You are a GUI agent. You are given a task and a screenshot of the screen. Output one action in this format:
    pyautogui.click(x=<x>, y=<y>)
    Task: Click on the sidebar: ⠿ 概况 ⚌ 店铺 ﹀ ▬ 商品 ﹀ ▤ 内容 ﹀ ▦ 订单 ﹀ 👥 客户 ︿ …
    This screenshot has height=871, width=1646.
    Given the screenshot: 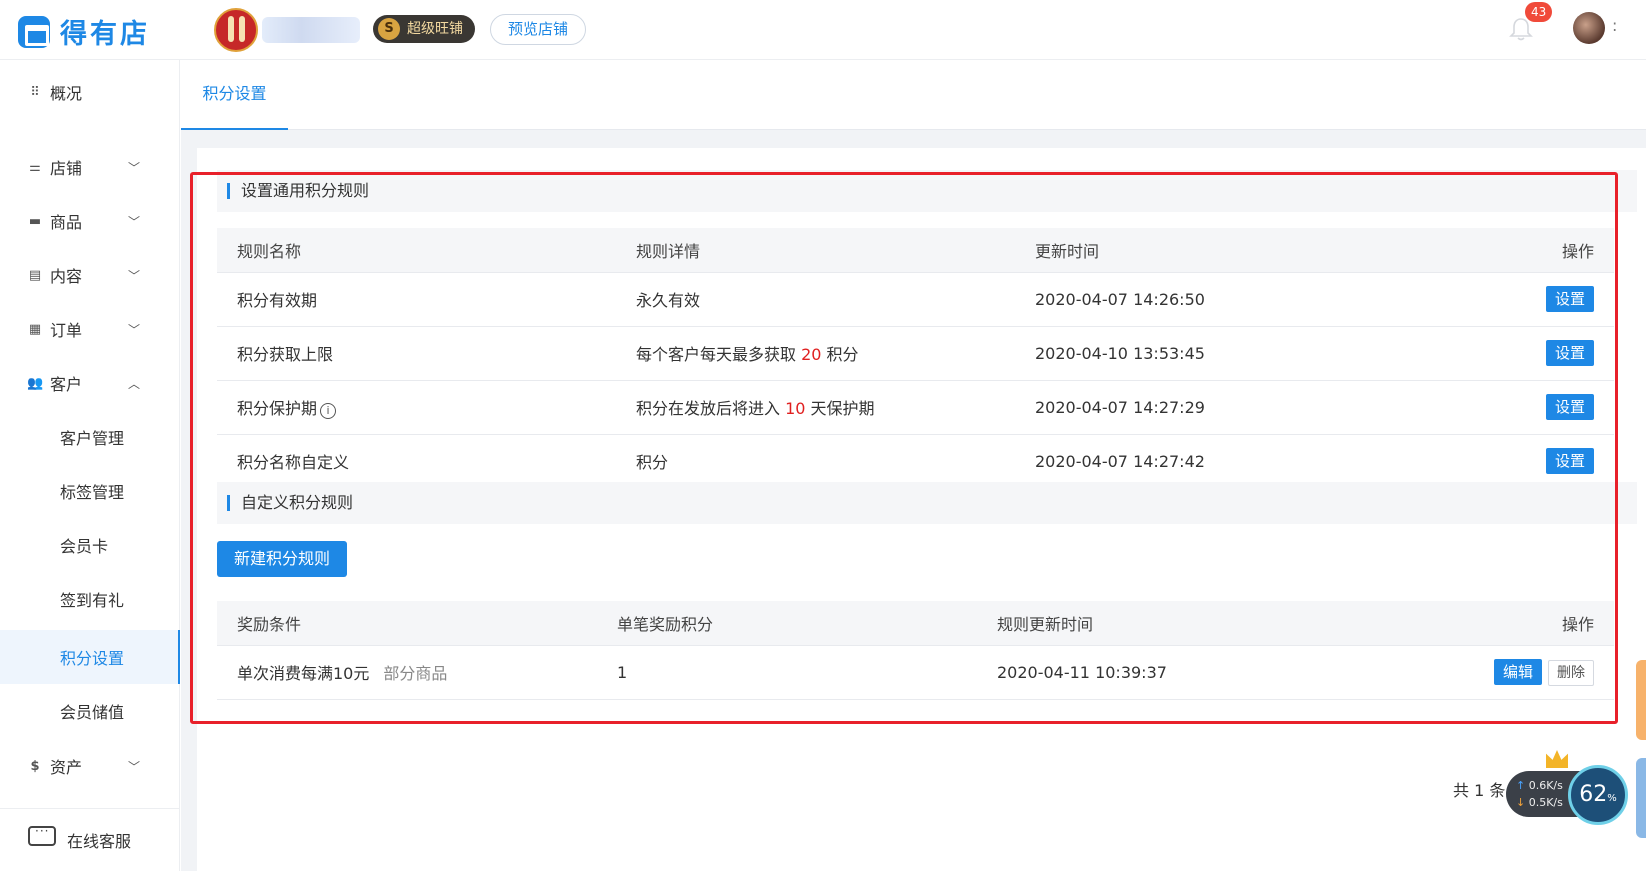 What is the action you would take?
    pyautogui.click(x=90, y=465)
    